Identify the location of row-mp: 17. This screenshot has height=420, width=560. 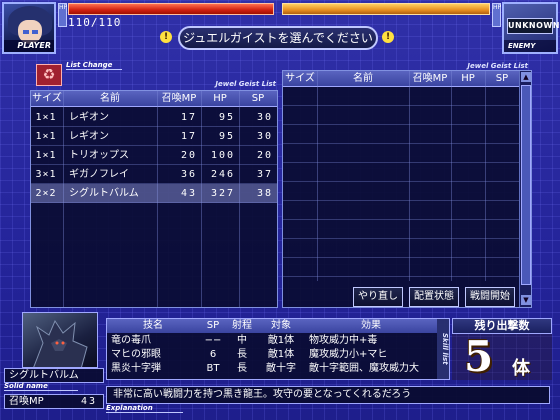
(188, 117).